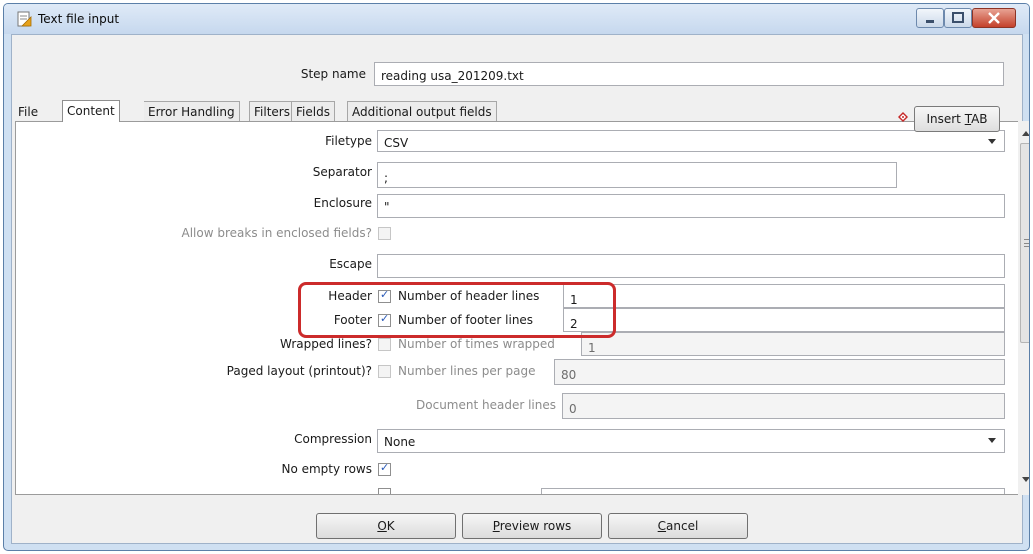 Image resolution: width=1033 pixels, height=554 pixels. What do you see at coordinates (467, 371) in the screenshot?
I see `lines-per-page-label: Number lines per page` at bounding box center [467, 371].